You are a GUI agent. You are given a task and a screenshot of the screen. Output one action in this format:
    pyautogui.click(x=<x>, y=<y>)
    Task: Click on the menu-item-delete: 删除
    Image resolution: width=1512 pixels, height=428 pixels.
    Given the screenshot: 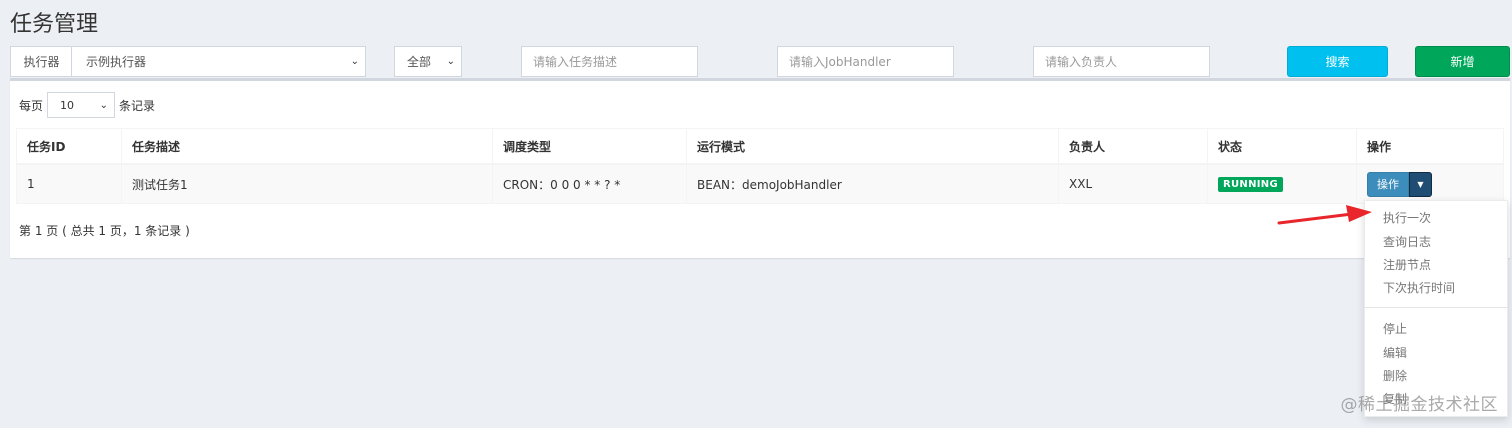 What is the action you would take?
    pyautogui.click(x=1395, y=375)
    